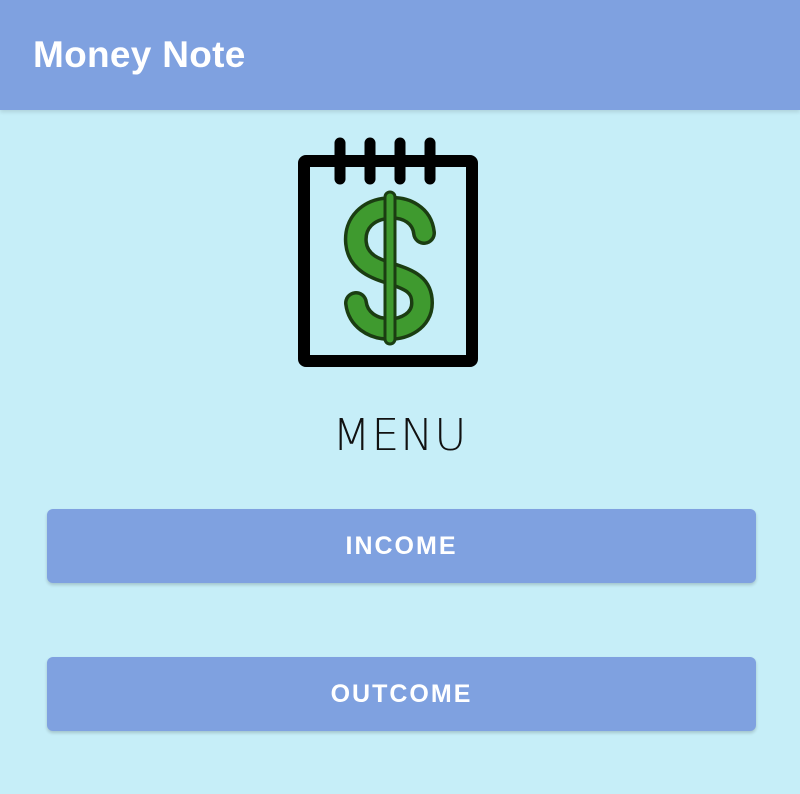 The image size is (800, 794). I want to click on income-button-label: INCOME, so click(401, 545).